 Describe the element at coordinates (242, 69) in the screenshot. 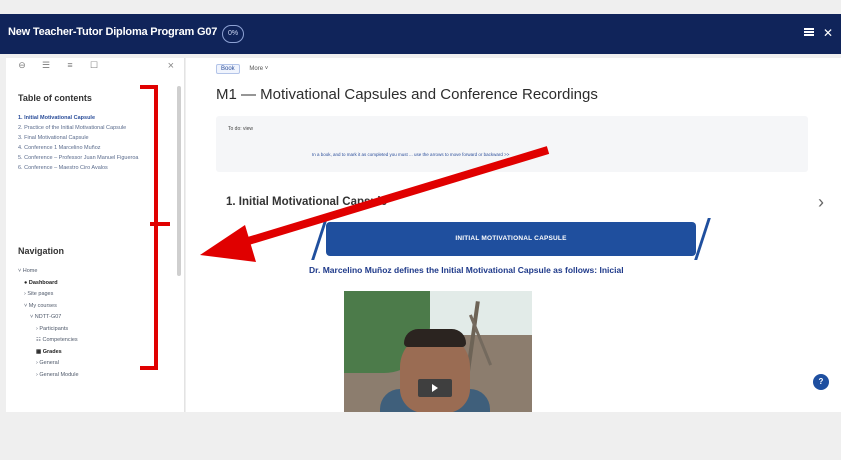

I see `book-tabs: Book More ˅` at that location.